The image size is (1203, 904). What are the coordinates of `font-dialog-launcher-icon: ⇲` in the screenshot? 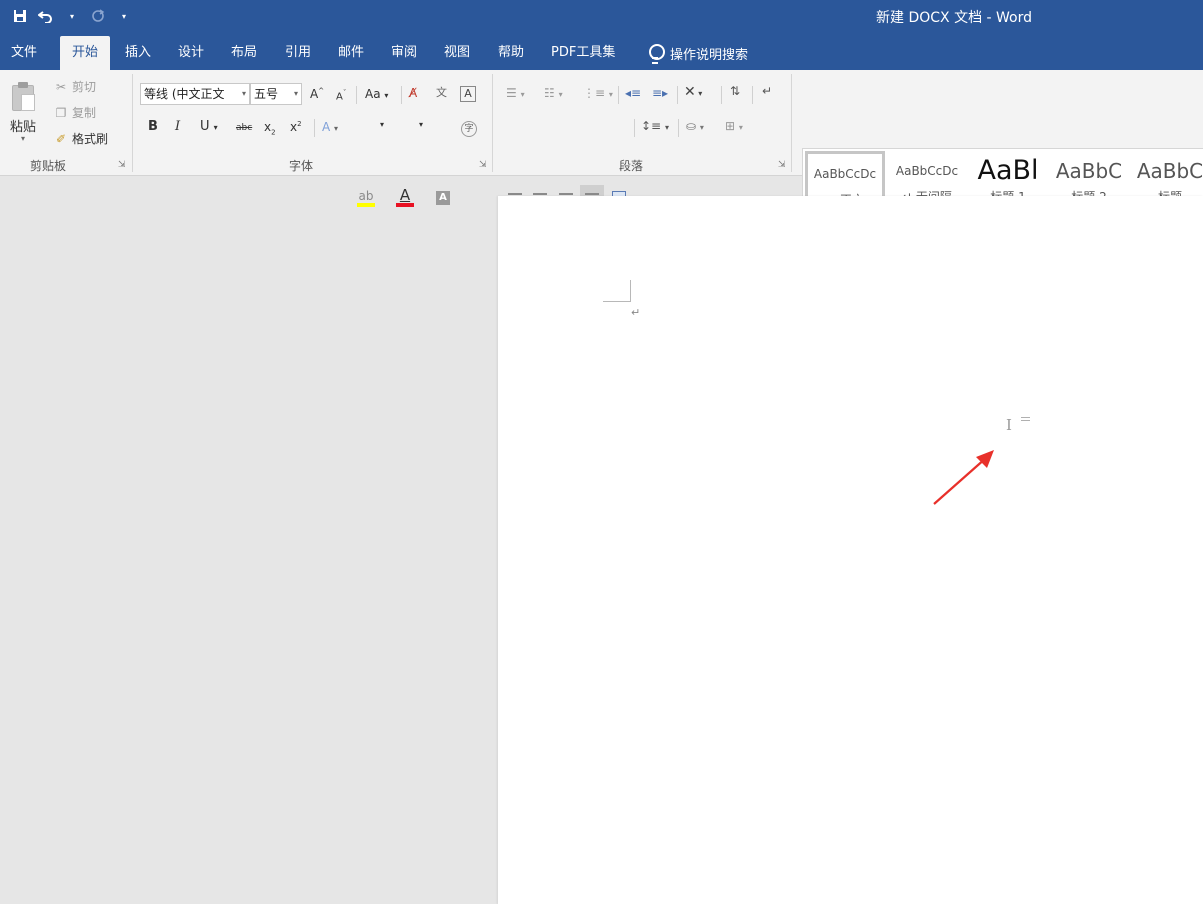 It's located at (483, 165).